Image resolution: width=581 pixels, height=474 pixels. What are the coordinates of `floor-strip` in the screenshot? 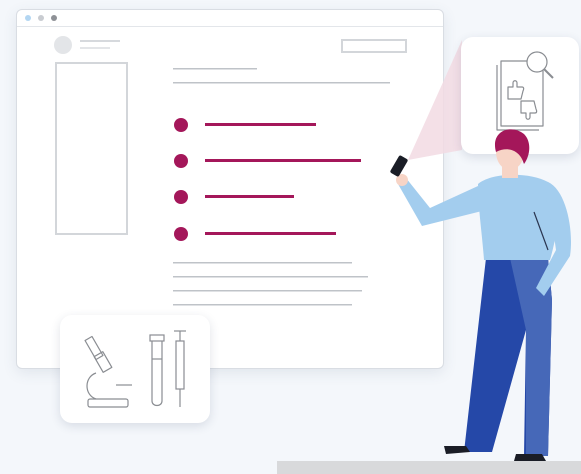 It's located at (429, 467).